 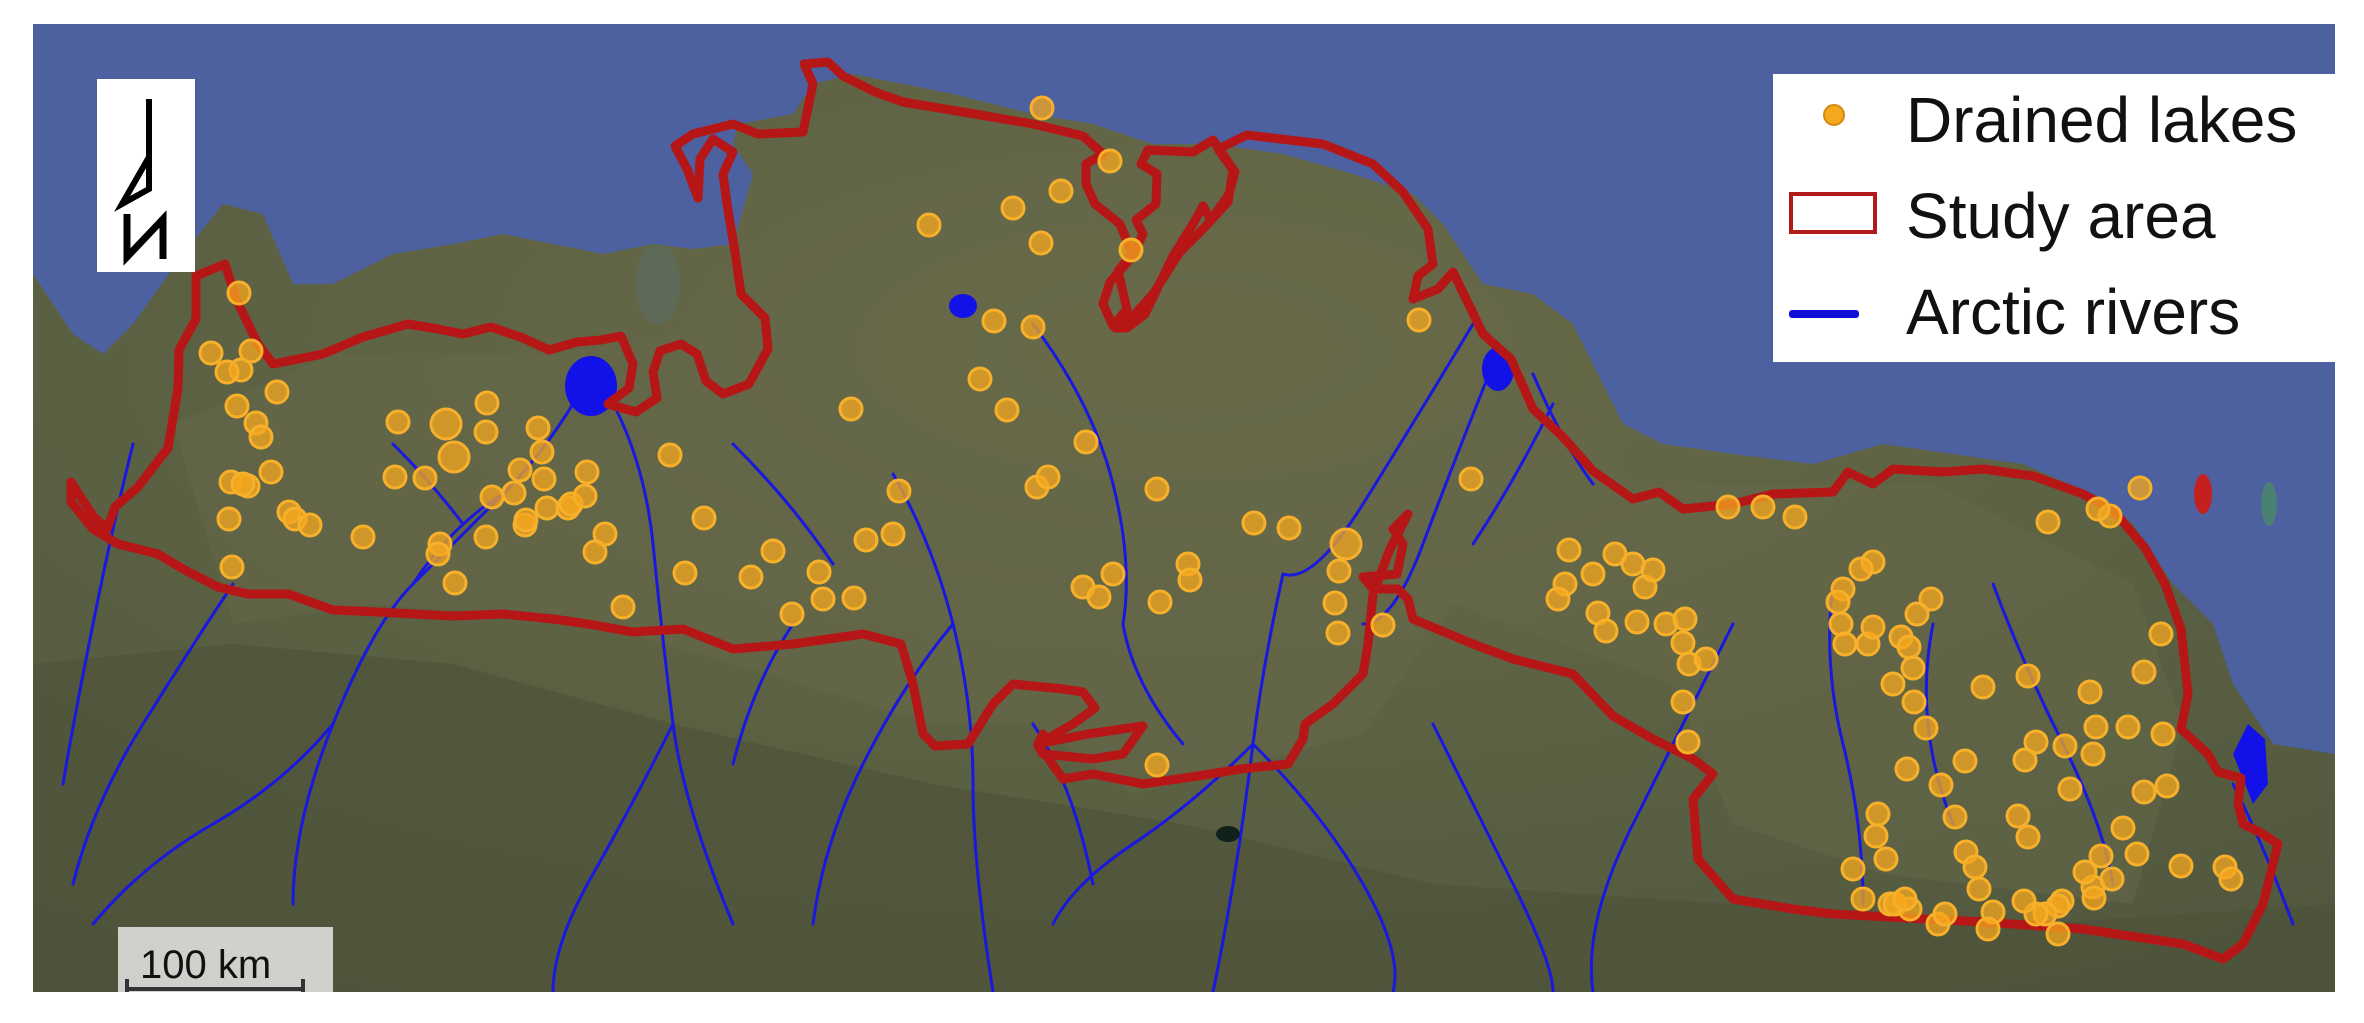 What do you see at coordinates (2073, 312) in the screenshot?
I see `legend-label: Arctic rivers` at bounding box center [2073, 312].